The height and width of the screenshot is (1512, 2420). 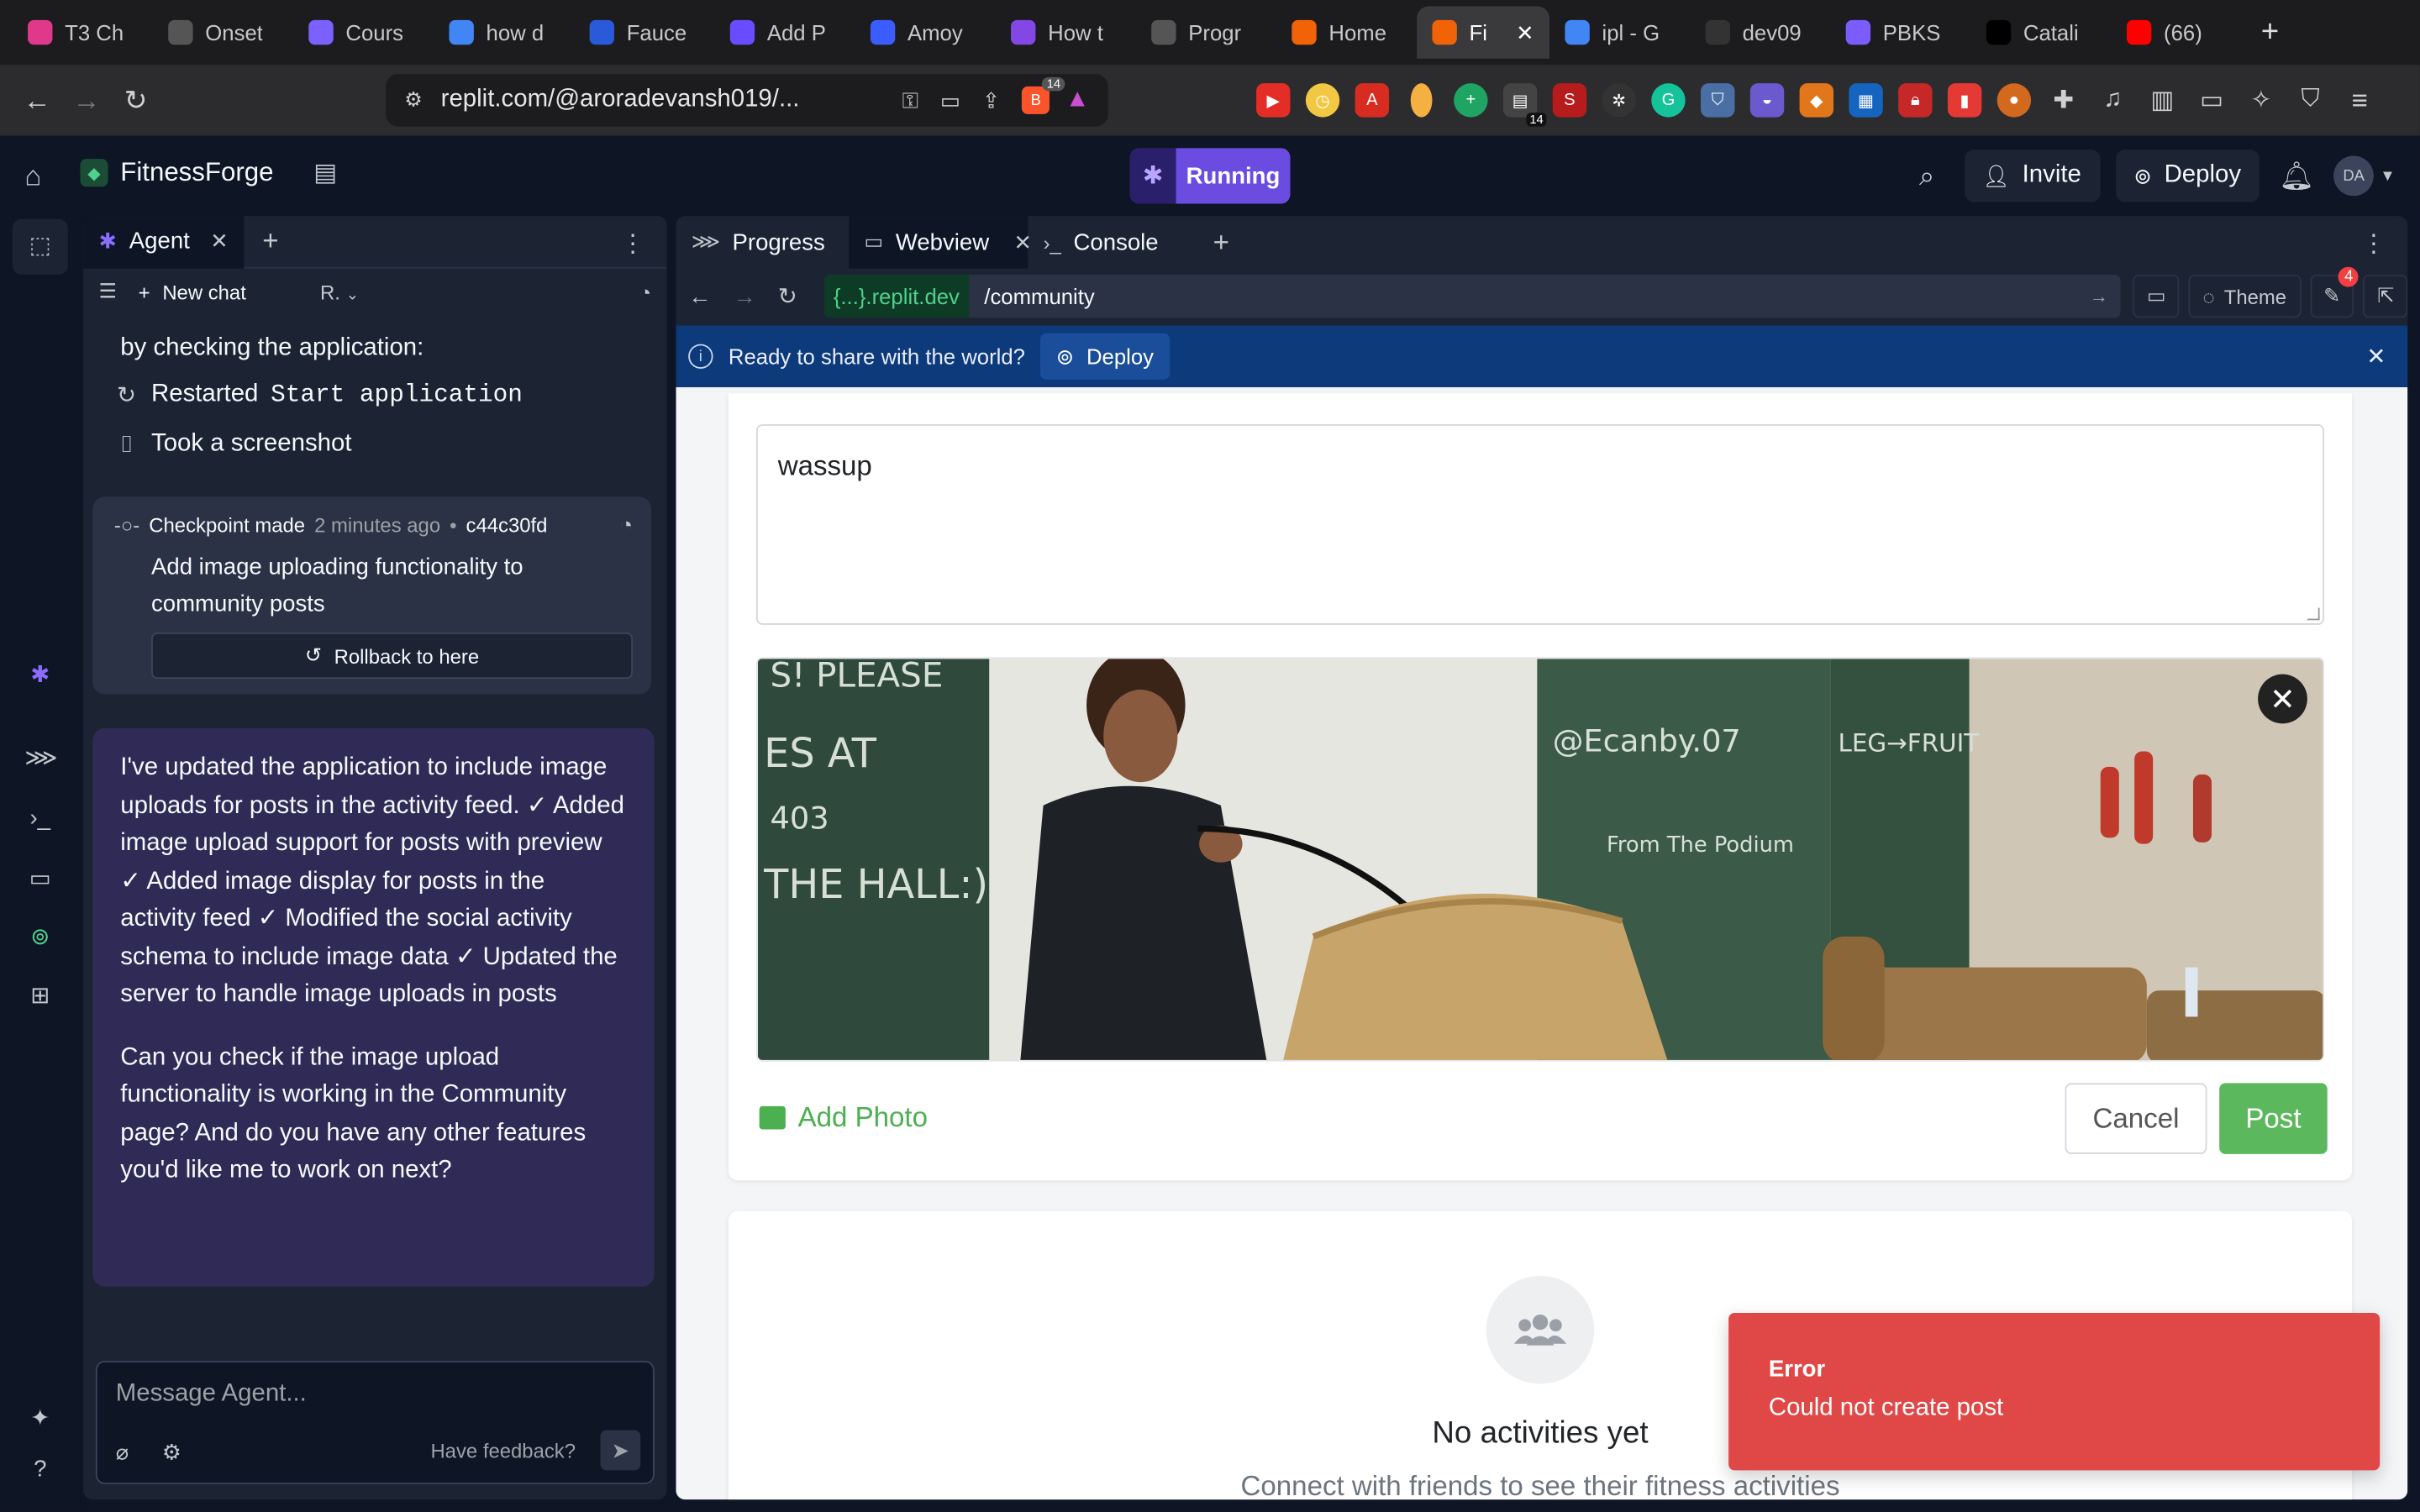 I want to click on extension-counter-icon: ▤ 14, so click(x=1525, y=105).